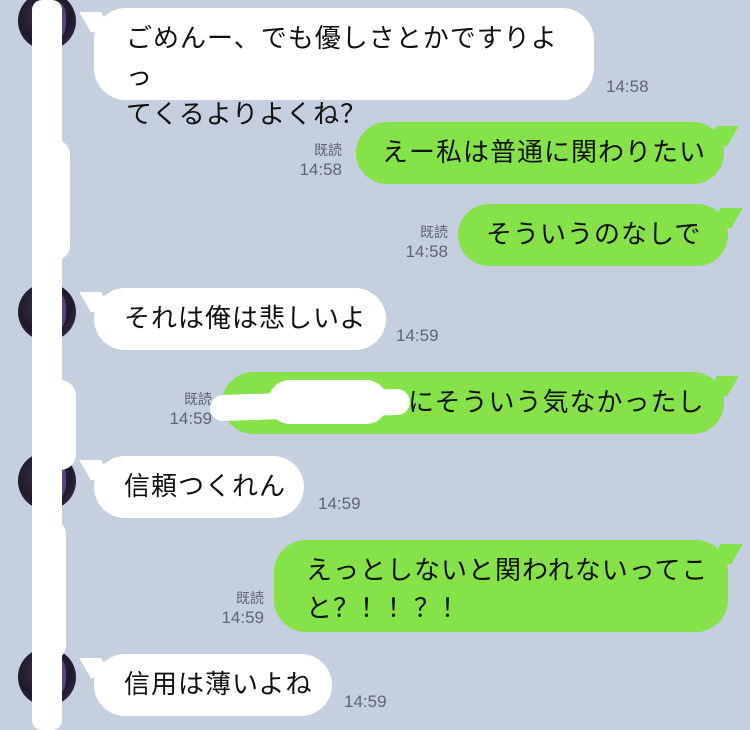 The height and width of the screenshot is (730, 750). I want to click on message-bubble-received: それは俺は悲しいよ, so click(240, 319).